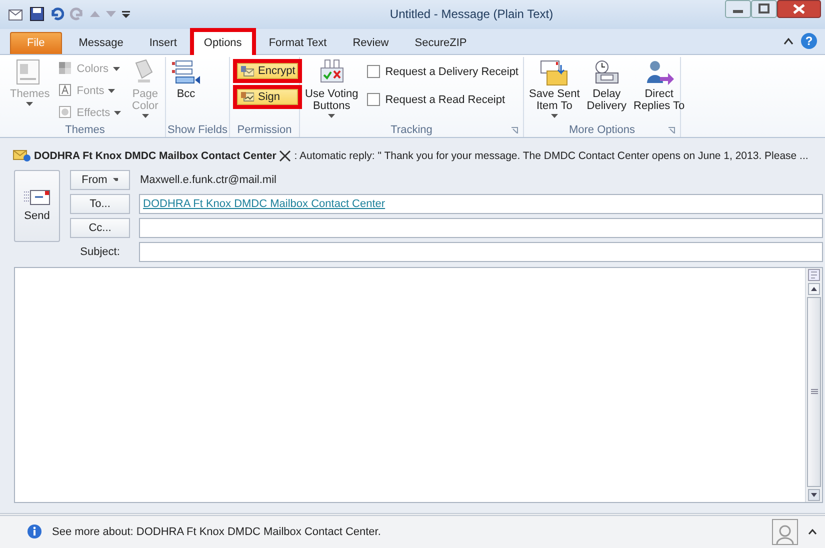 The image size is (825, 548). I want to click on ribbon-button: Delay Delivery, so click(606, 85).